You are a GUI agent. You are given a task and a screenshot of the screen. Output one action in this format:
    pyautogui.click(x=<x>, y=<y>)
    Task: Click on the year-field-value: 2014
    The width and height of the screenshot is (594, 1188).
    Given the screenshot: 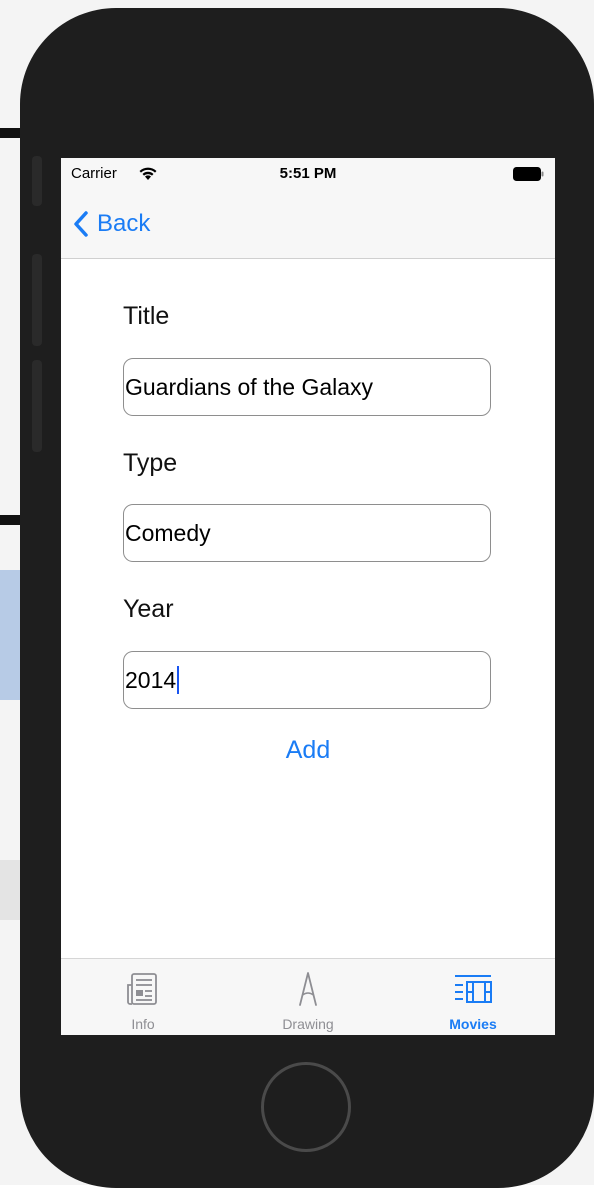 What is the action you would take?
    pyautogui.click(x=151, y=679)
    